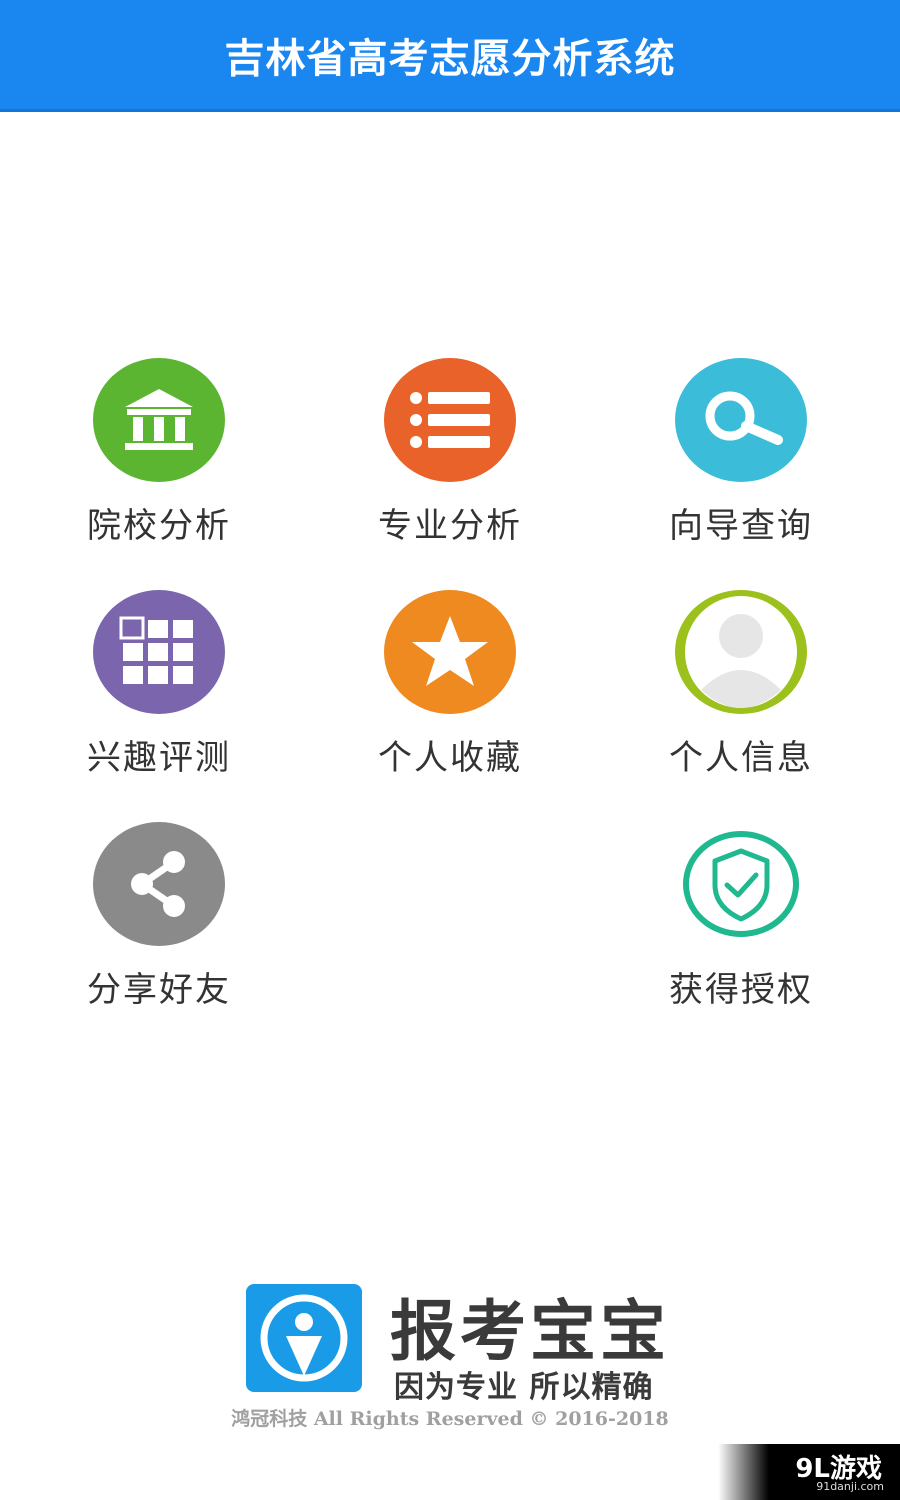 This screenshot has width=900, height=1500. I want to click on share-icon, so click(159, 884).